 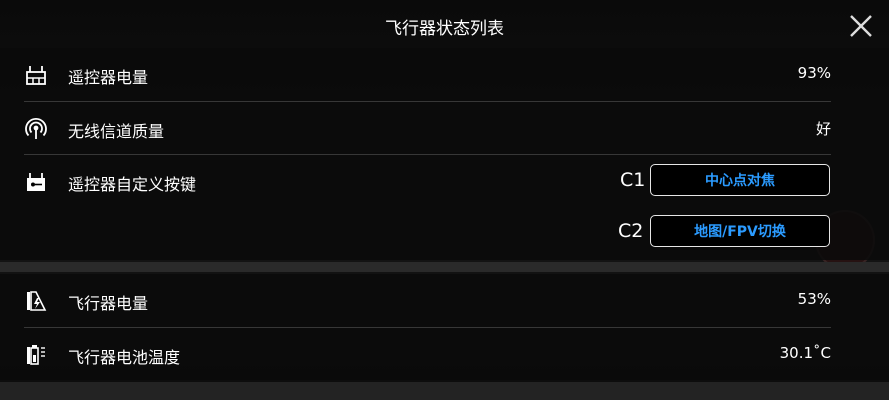 I want to click on panel-title: 飞行器状态列表, so click(x=444, y=29).